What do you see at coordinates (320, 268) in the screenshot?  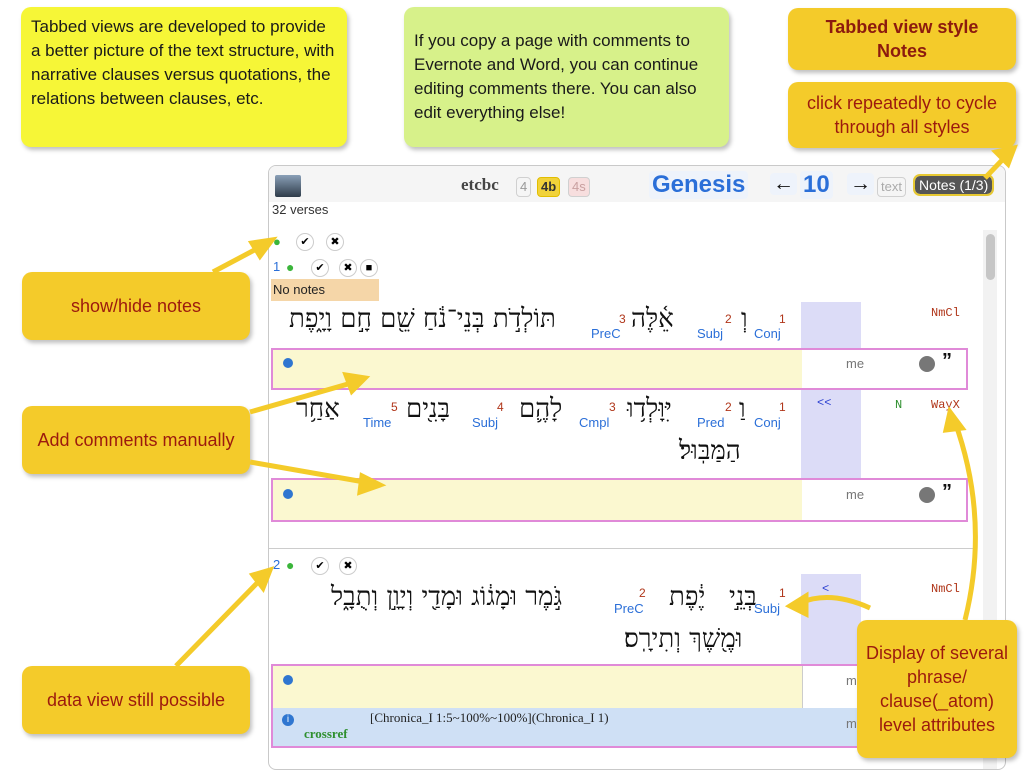 I see `verse-1-check-button: ✔` at bounding box center [320, 268].